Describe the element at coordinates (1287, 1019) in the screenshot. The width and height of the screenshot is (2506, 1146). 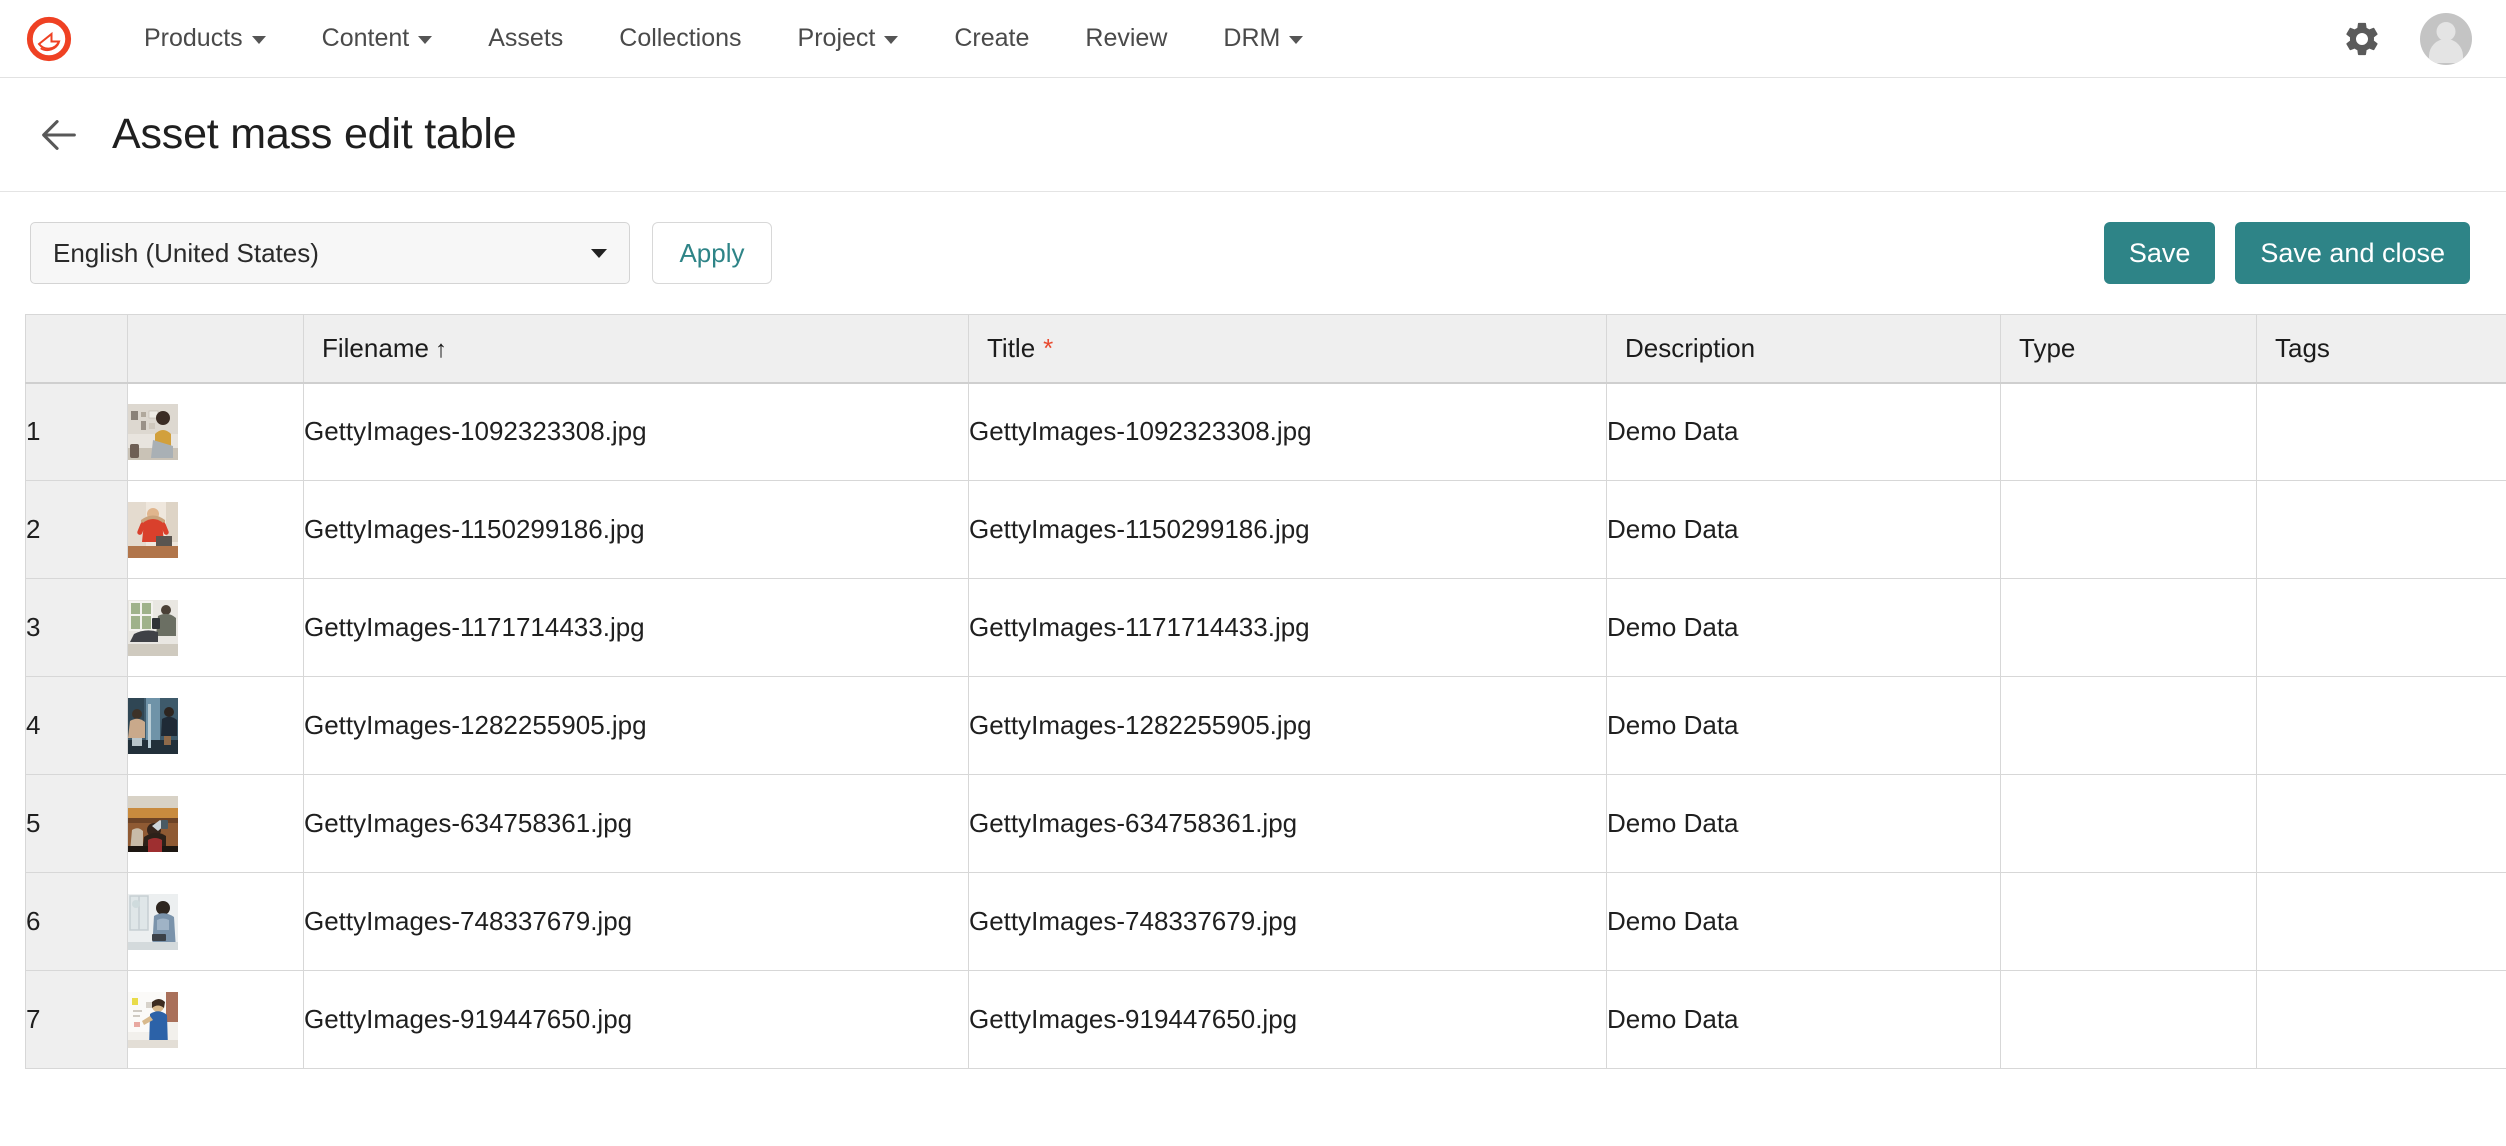
I see `row-title: GettyImages-919447650.jpg` at that location.